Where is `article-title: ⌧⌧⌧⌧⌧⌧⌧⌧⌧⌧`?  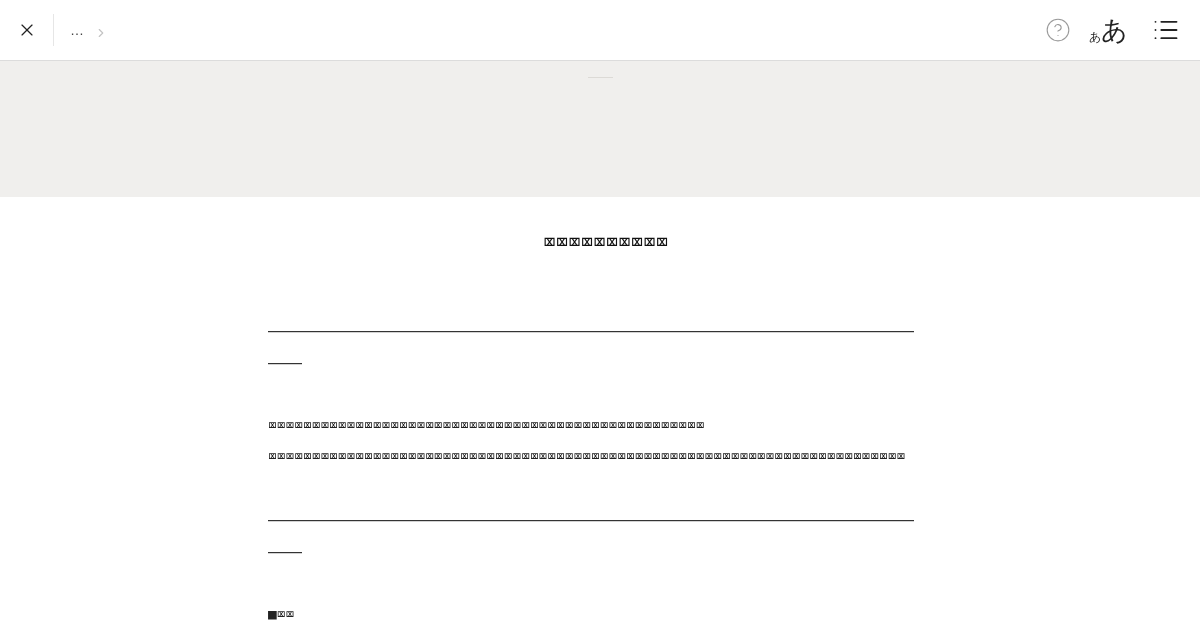
article-title: ⌧⌧⌧⌧⌧⌧⌧⌧⌧⌧ is located at coordinates (606, 242).